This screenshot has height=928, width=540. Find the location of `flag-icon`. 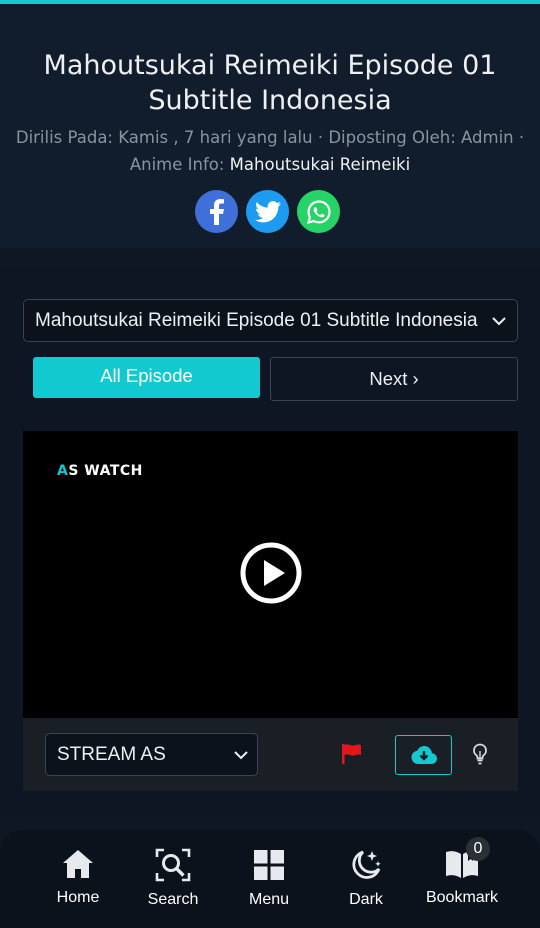

flag-icon is located at coordinates (352, 754).